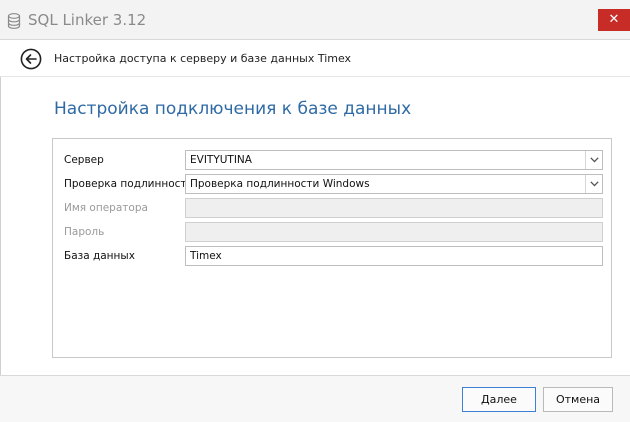 The image size is (630, 422). Describe the element at coordinates (280, 184) in the screenshot. I see `auth-value: Проверка подлинности Windows` at that location.